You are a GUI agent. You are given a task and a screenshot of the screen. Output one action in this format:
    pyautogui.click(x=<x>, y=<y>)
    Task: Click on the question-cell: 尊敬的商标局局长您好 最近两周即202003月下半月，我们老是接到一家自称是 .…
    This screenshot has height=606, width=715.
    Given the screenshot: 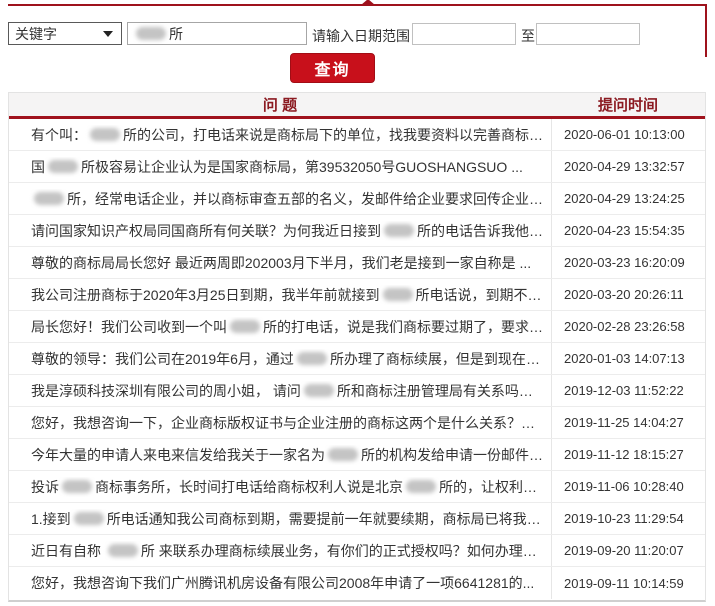 What is the action you would take?
    pyautogui.click(x=280, y=263)
    